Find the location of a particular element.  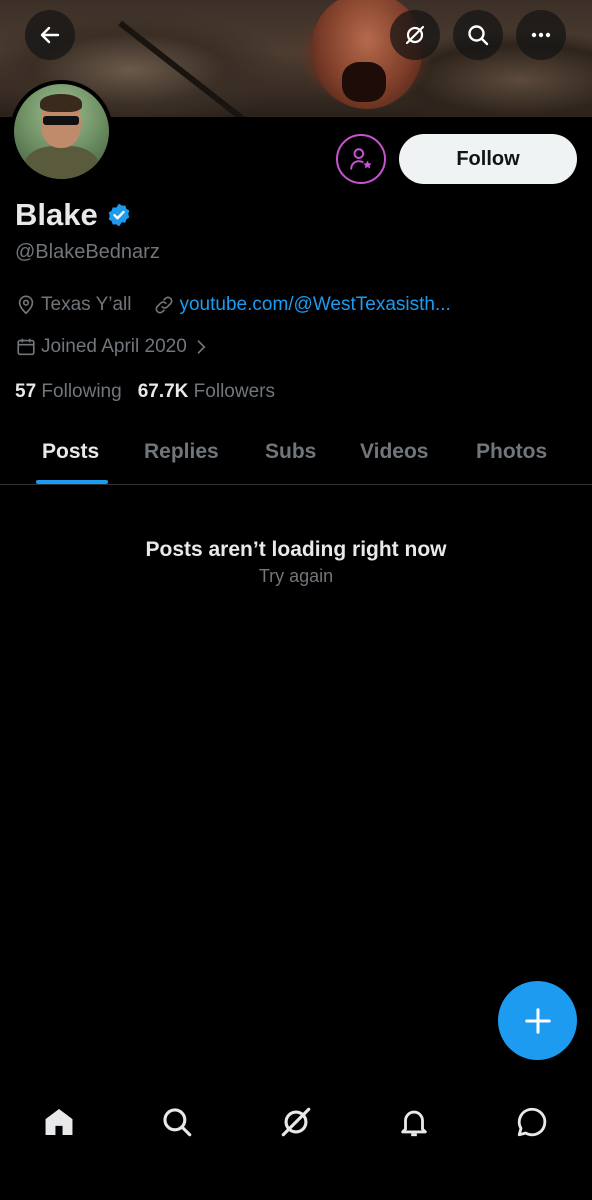

name-row: Blake is located at coordinates (73, 215).